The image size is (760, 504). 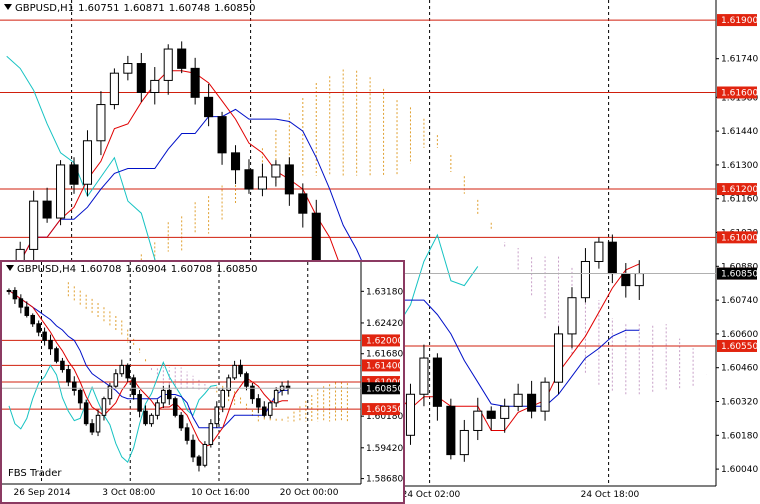 I want to click on x-tick-label: 3 Oct 08:00, so click(x=128, y=493).